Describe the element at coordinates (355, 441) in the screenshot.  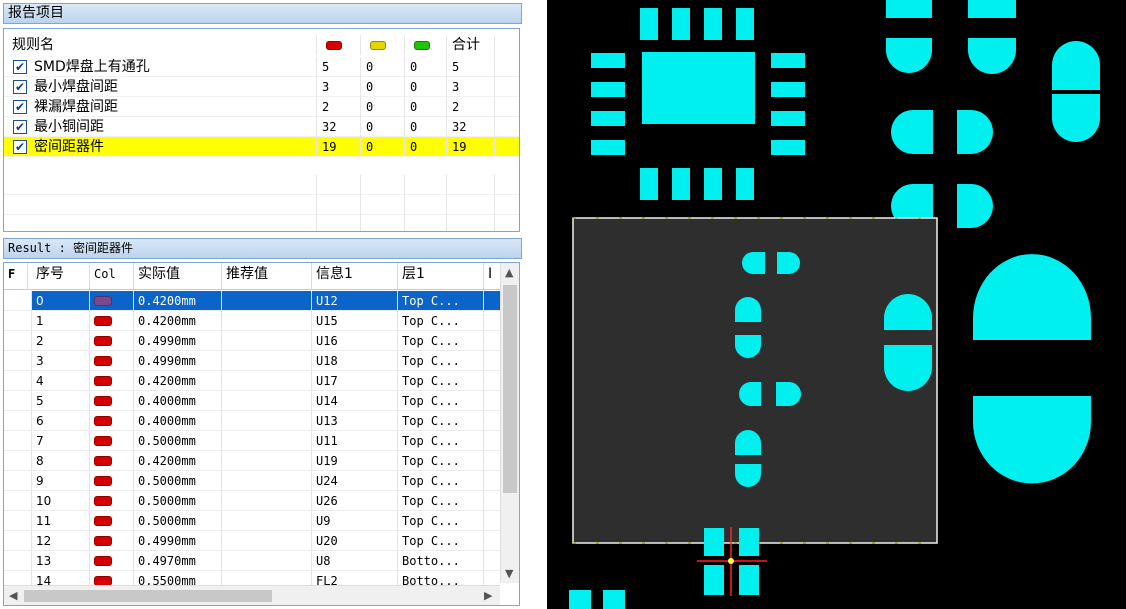
I see `info-value: U11` at that location.